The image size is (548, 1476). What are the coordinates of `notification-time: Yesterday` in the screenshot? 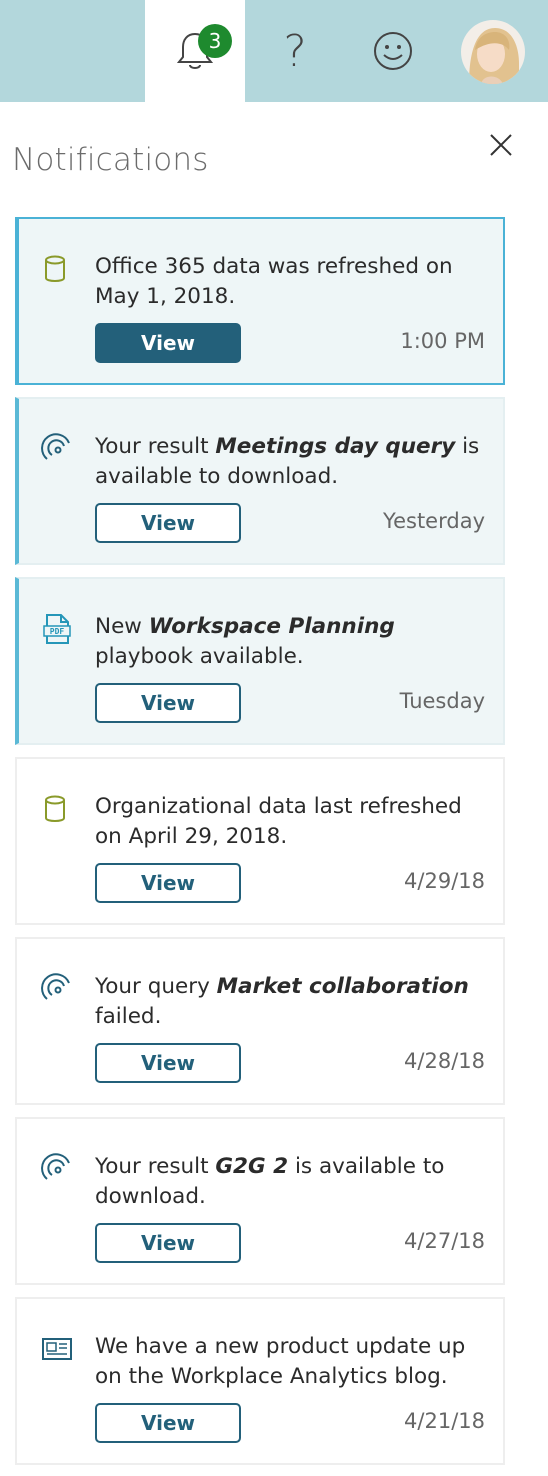 It's located at (434, 521).